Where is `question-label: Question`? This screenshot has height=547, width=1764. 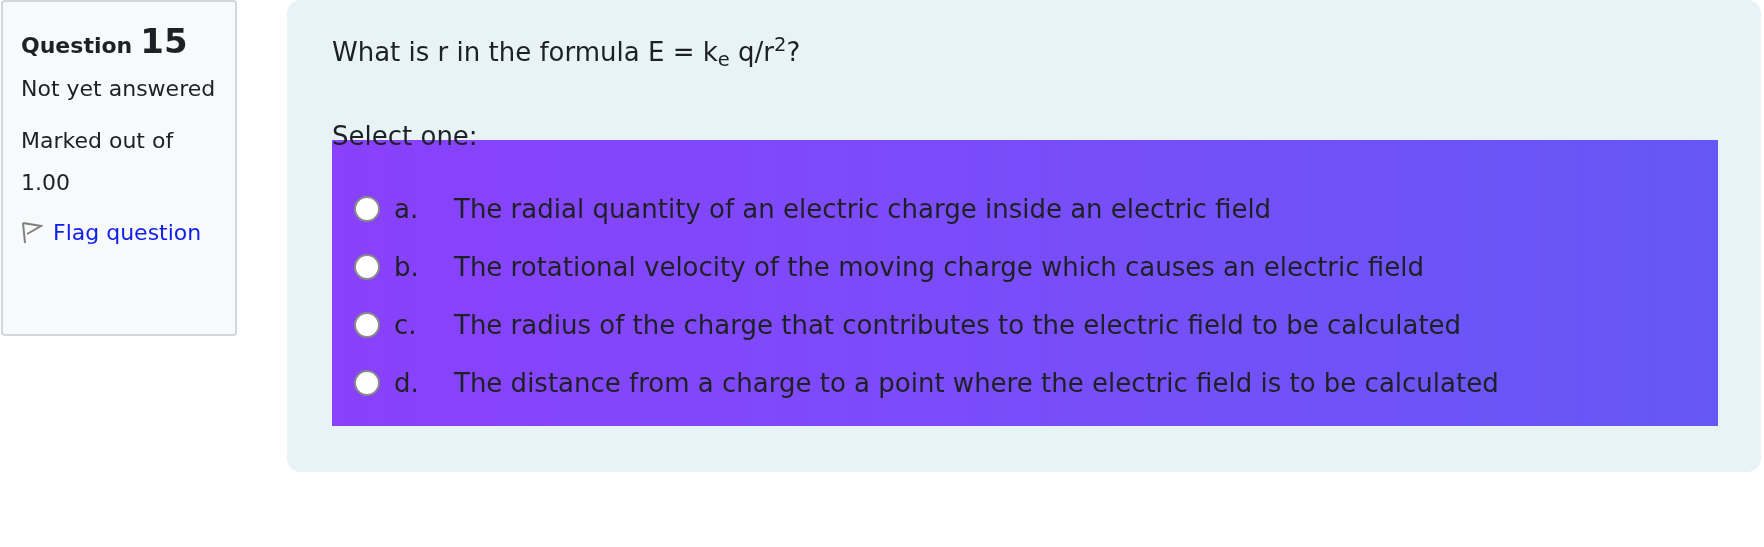
question-label: Question is located at coordinates (77, 46).